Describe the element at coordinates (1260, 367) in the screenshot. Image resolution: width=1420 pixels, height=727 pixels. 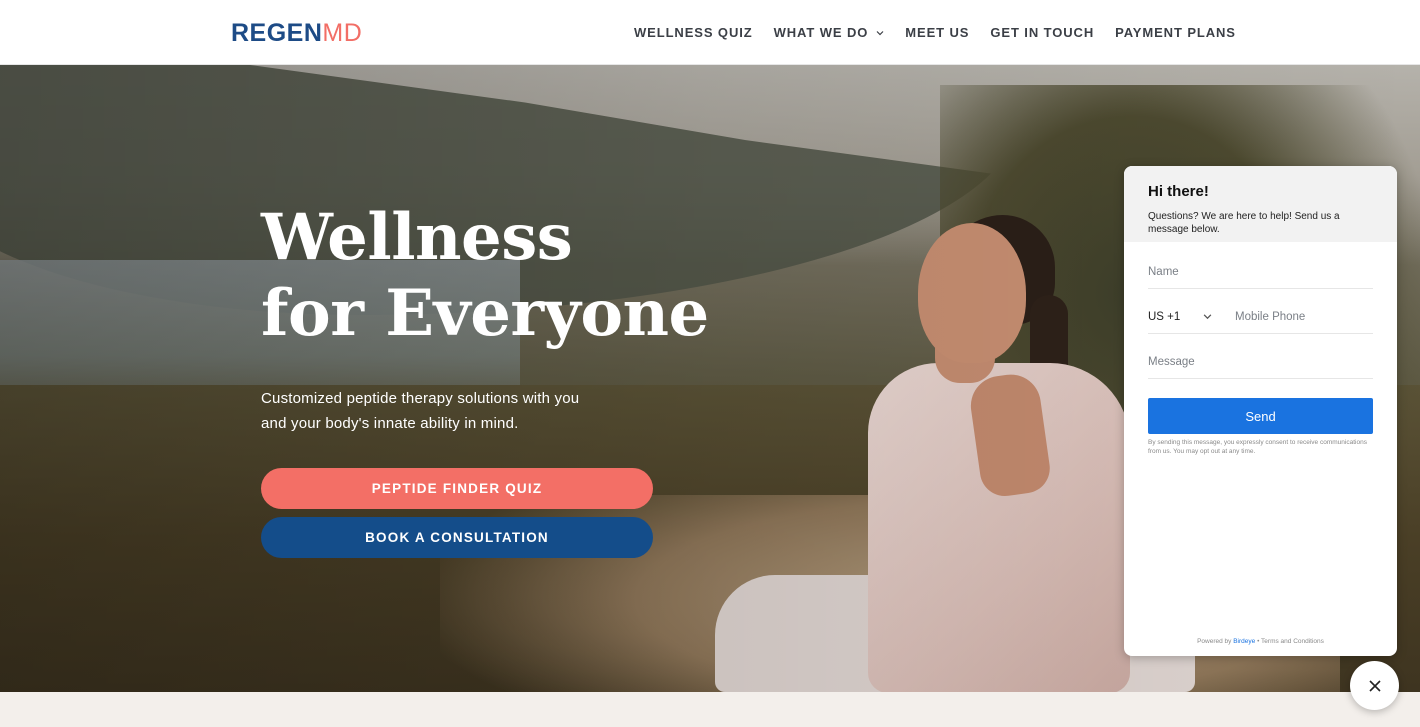
I see `message-input: Message` at that location.